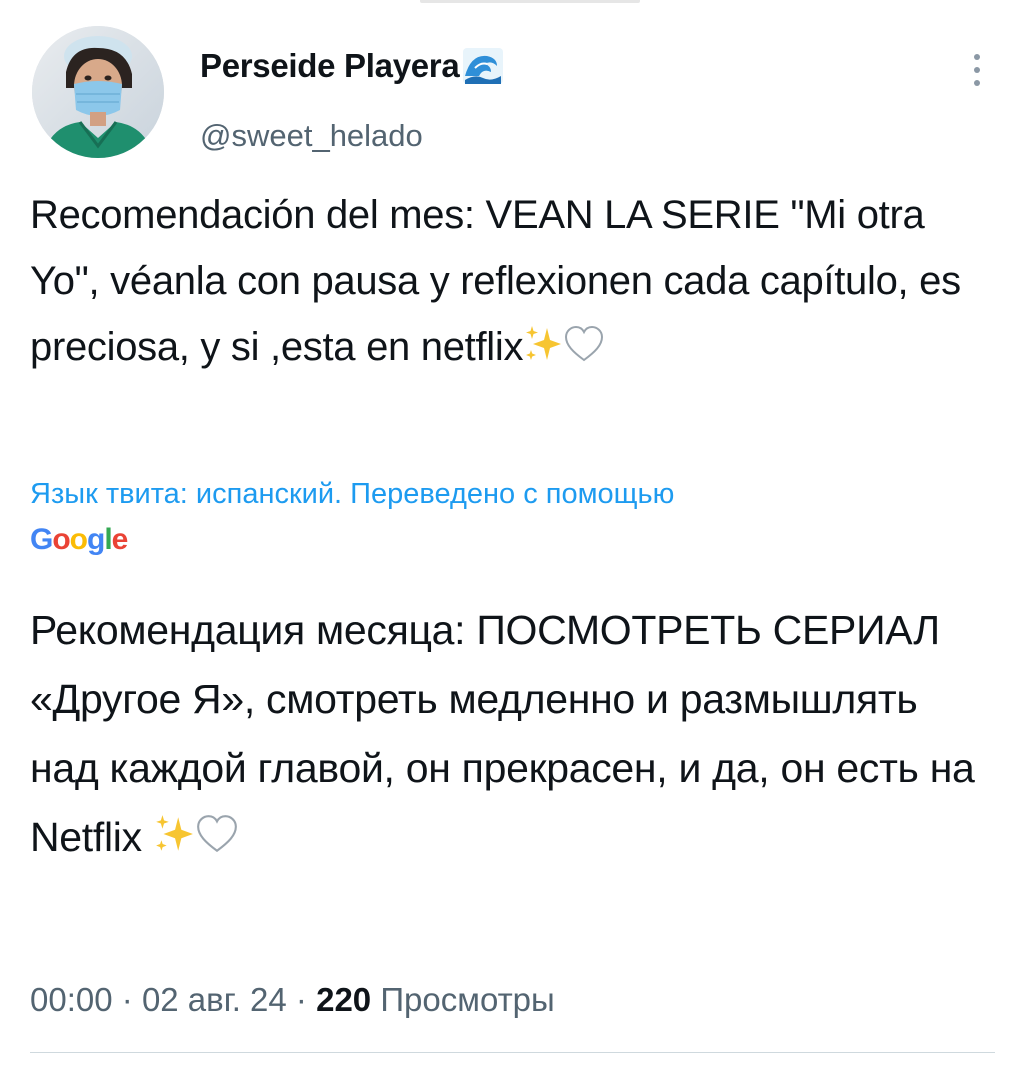 This screenshot has height=1080, width=1019. Describe the element at coordinates (71, 999) in the screenshot. I see `tweet-time: 00:00` at that location.